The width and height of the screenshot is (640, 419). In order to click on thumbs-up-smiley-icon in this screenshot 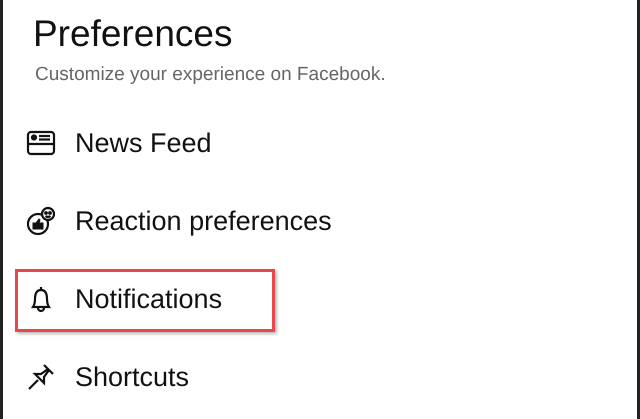, I will do `click(41, 221)`.